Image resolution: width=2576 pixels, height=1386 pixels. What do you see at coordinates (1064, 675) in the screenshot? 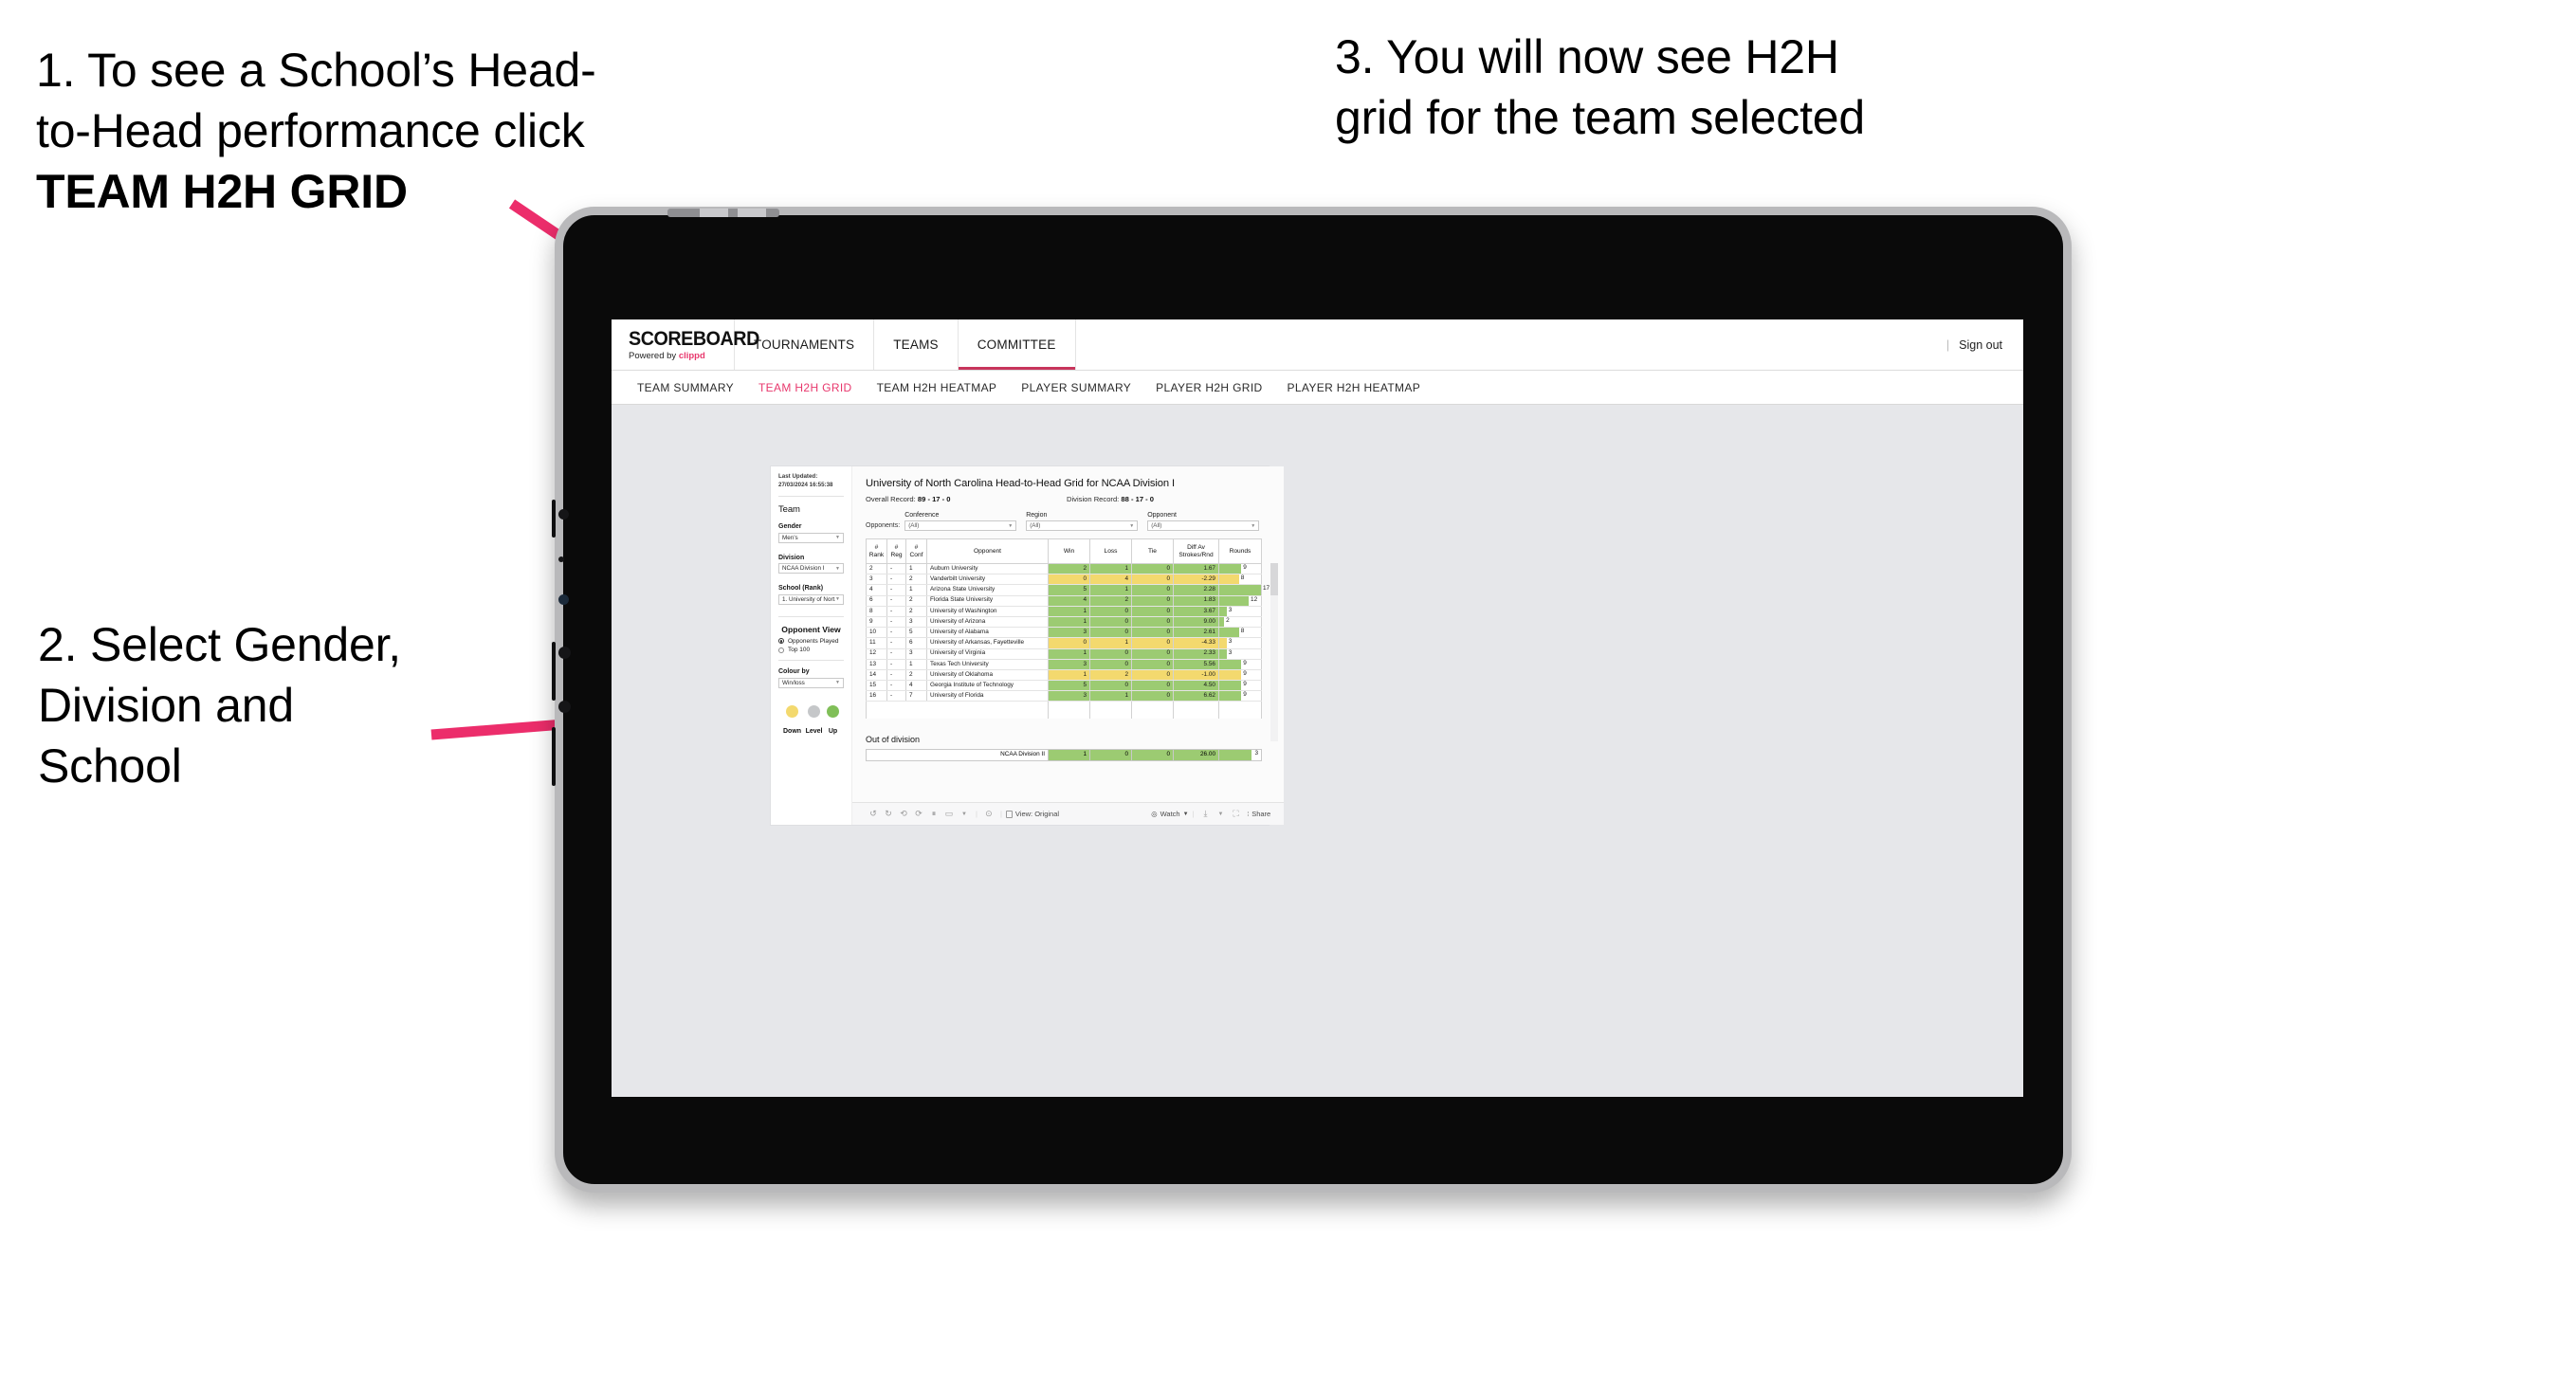
I see `table-row: 14-2 University of Oklahoma 1 2 0 -1.00 9` at bounding box center [1064, 675].